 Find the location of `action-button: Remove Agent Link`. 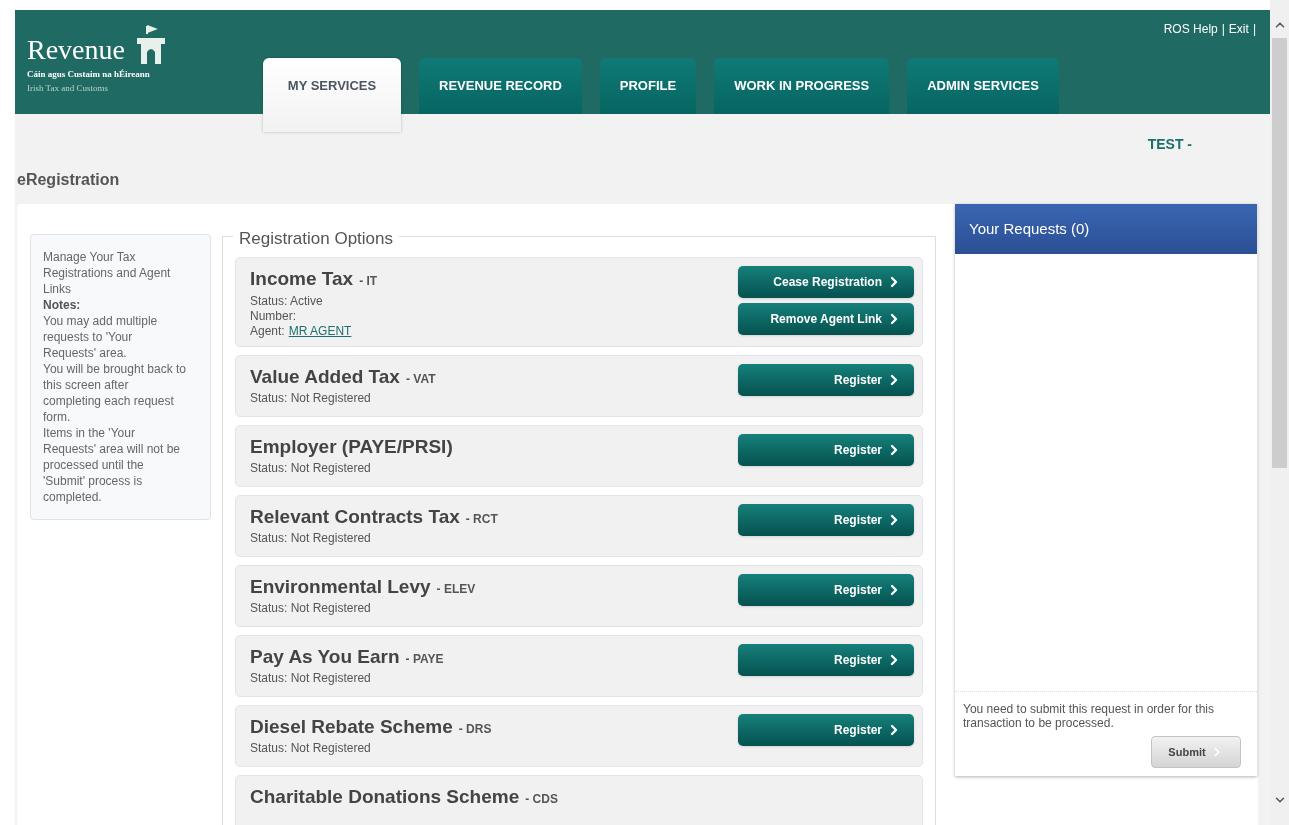

action-button: Remove Agent Link is located at coordinates (826, 319).